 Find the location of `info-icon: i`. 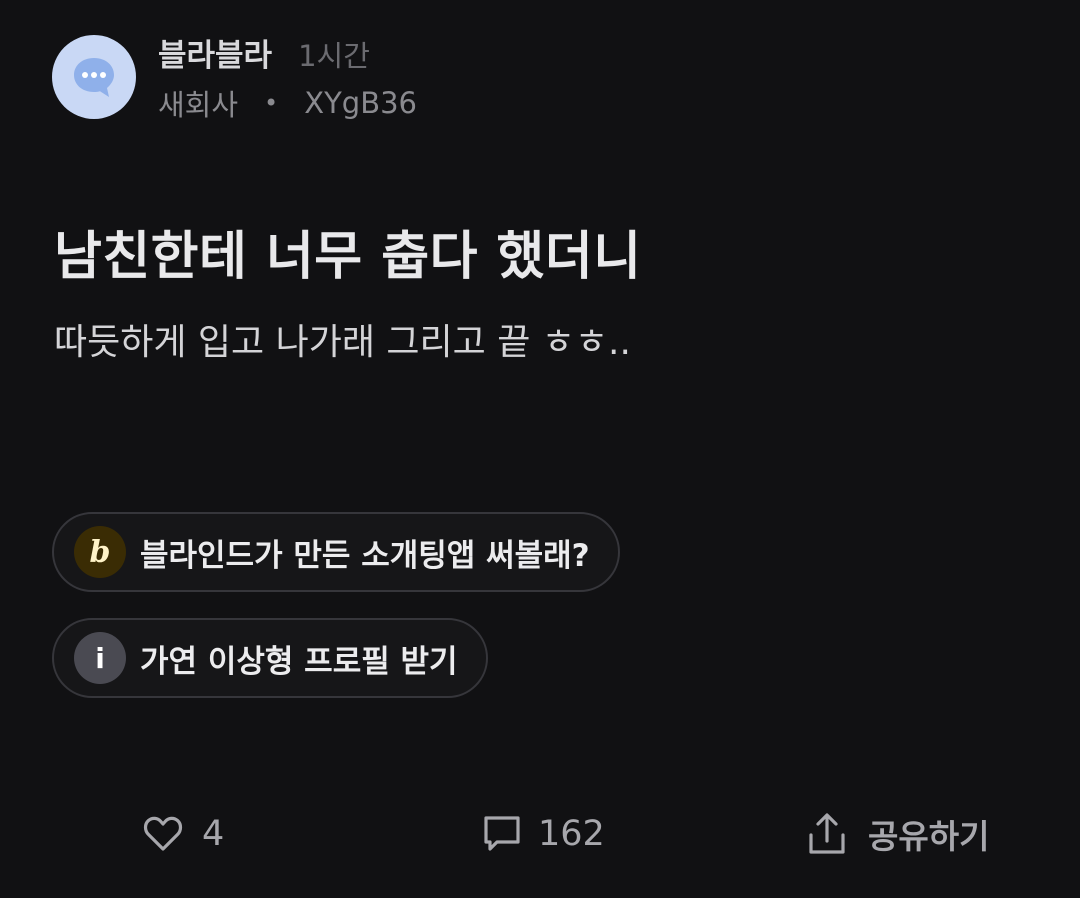

info-icon: i is located at coordinates (100, 658).